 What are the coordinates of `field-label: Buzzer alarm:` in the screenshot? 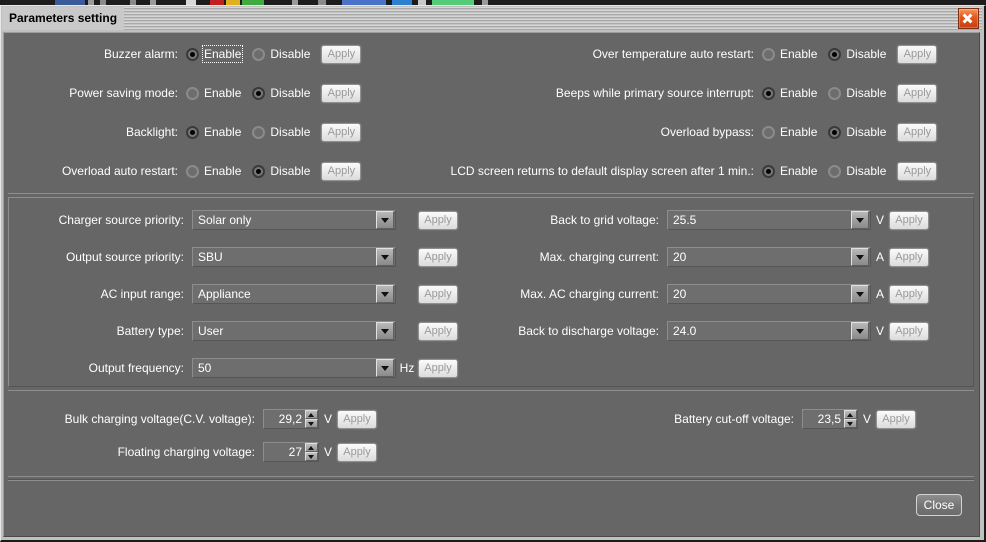 It's located at (140, 54).